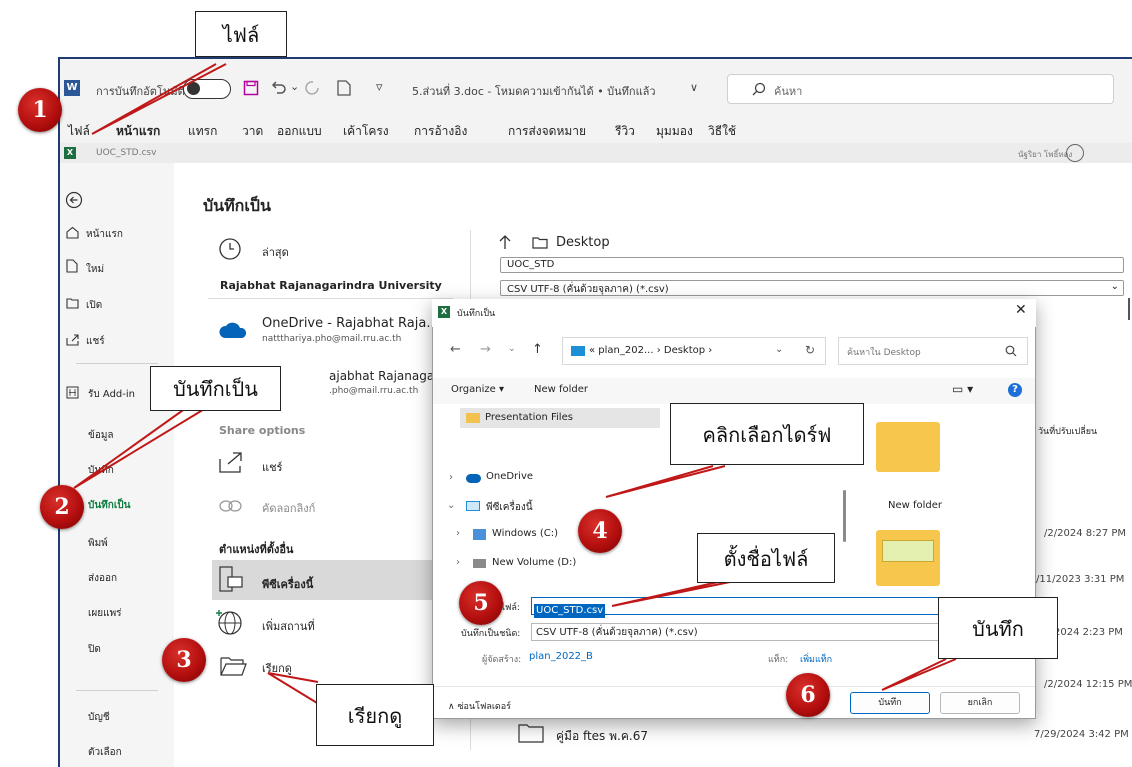  Describe the element at coordinates (810, 350) in the screenshot. I see `refresh-icon: ↻` at that location.